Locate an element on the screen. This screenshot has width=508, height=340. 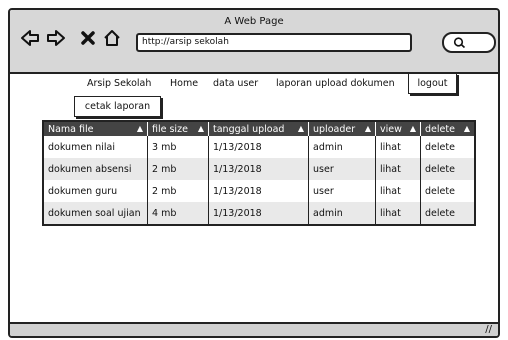
status-bar: // is located at coordinates (254, 329).